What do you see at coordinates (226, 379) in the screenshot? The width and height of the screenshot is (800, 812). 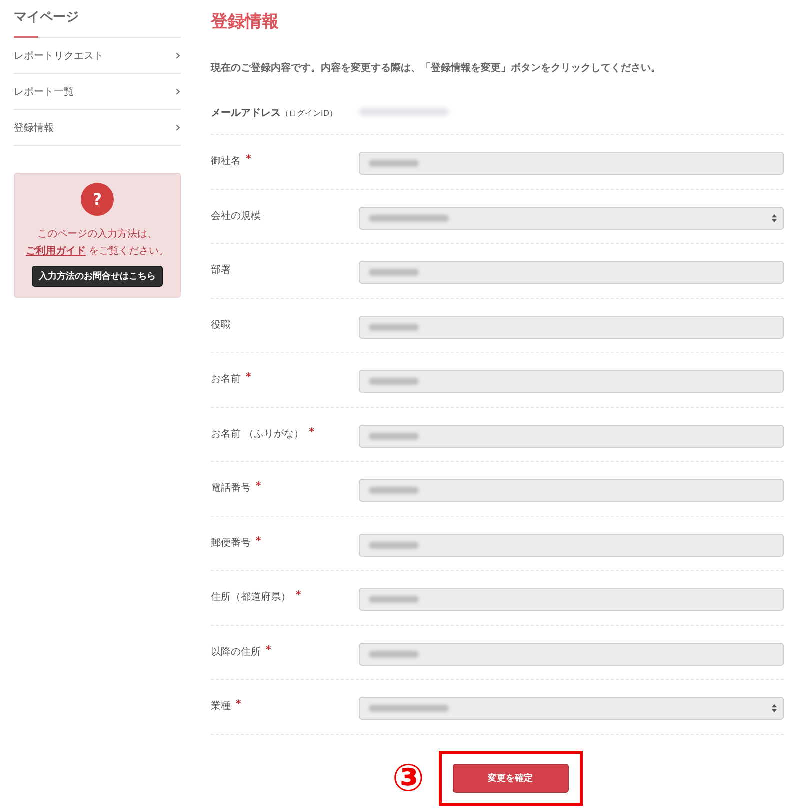 I see `field-label: お名前` at bounding box center [226, 379].